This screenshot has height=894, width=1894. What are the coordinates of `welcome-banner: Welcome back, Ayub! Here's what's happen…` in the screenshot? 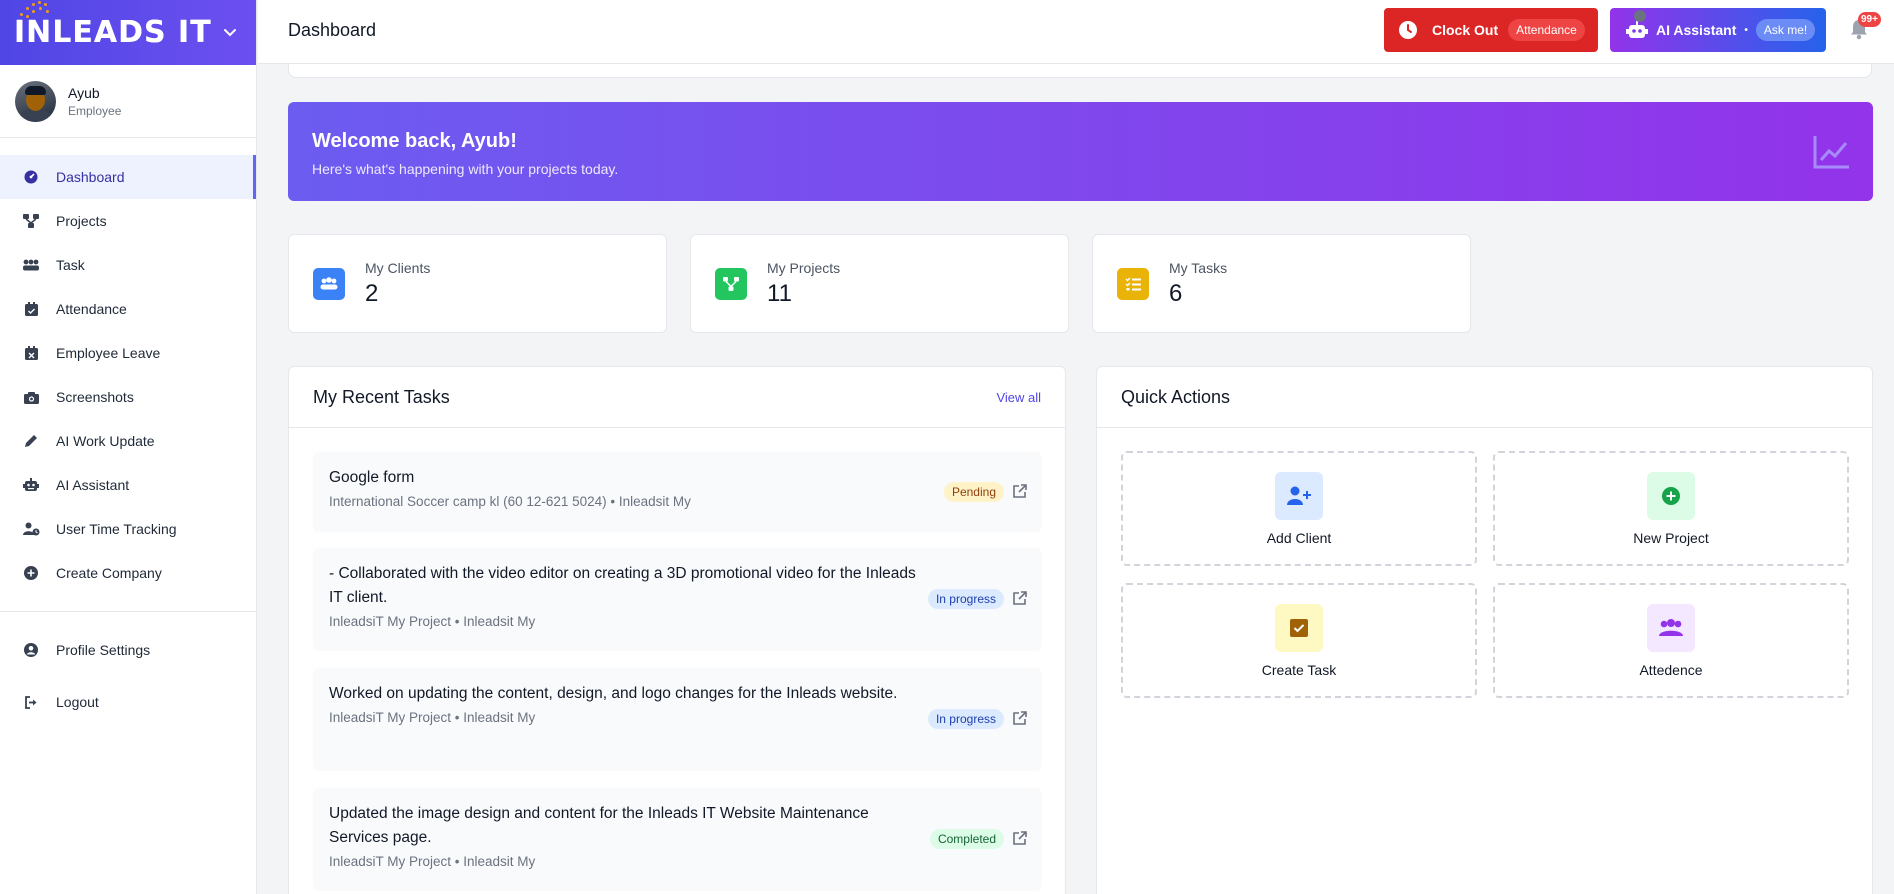 It's located at (1080, 151).